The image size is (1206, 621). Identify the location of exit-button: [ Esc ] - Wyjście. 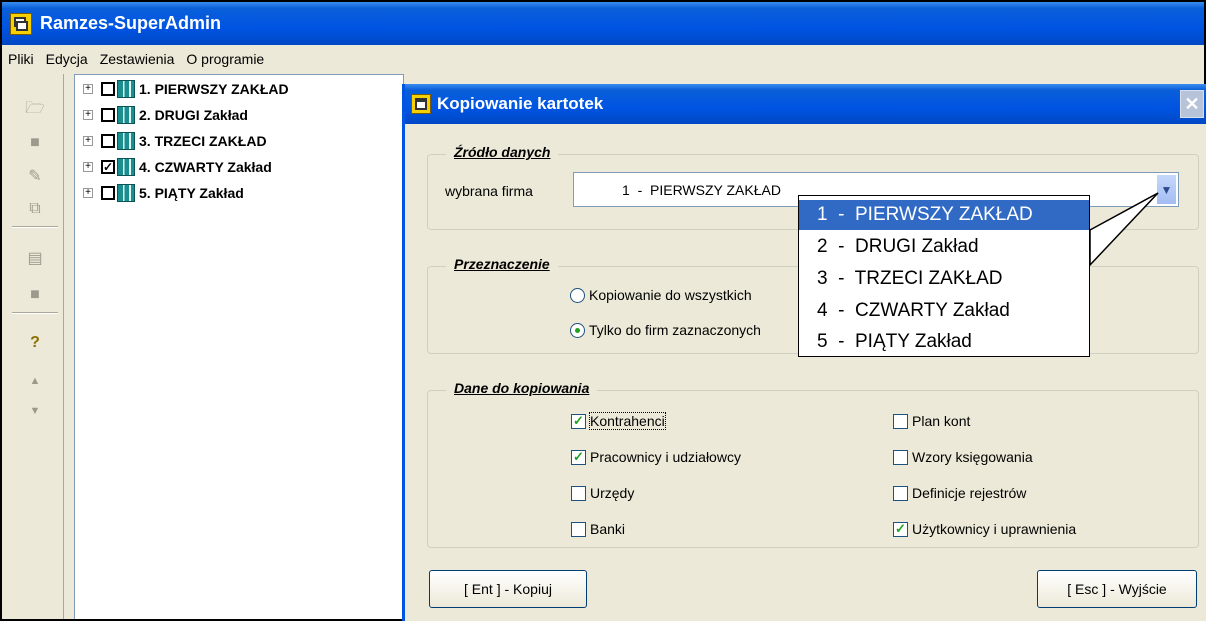
(1117, 589).